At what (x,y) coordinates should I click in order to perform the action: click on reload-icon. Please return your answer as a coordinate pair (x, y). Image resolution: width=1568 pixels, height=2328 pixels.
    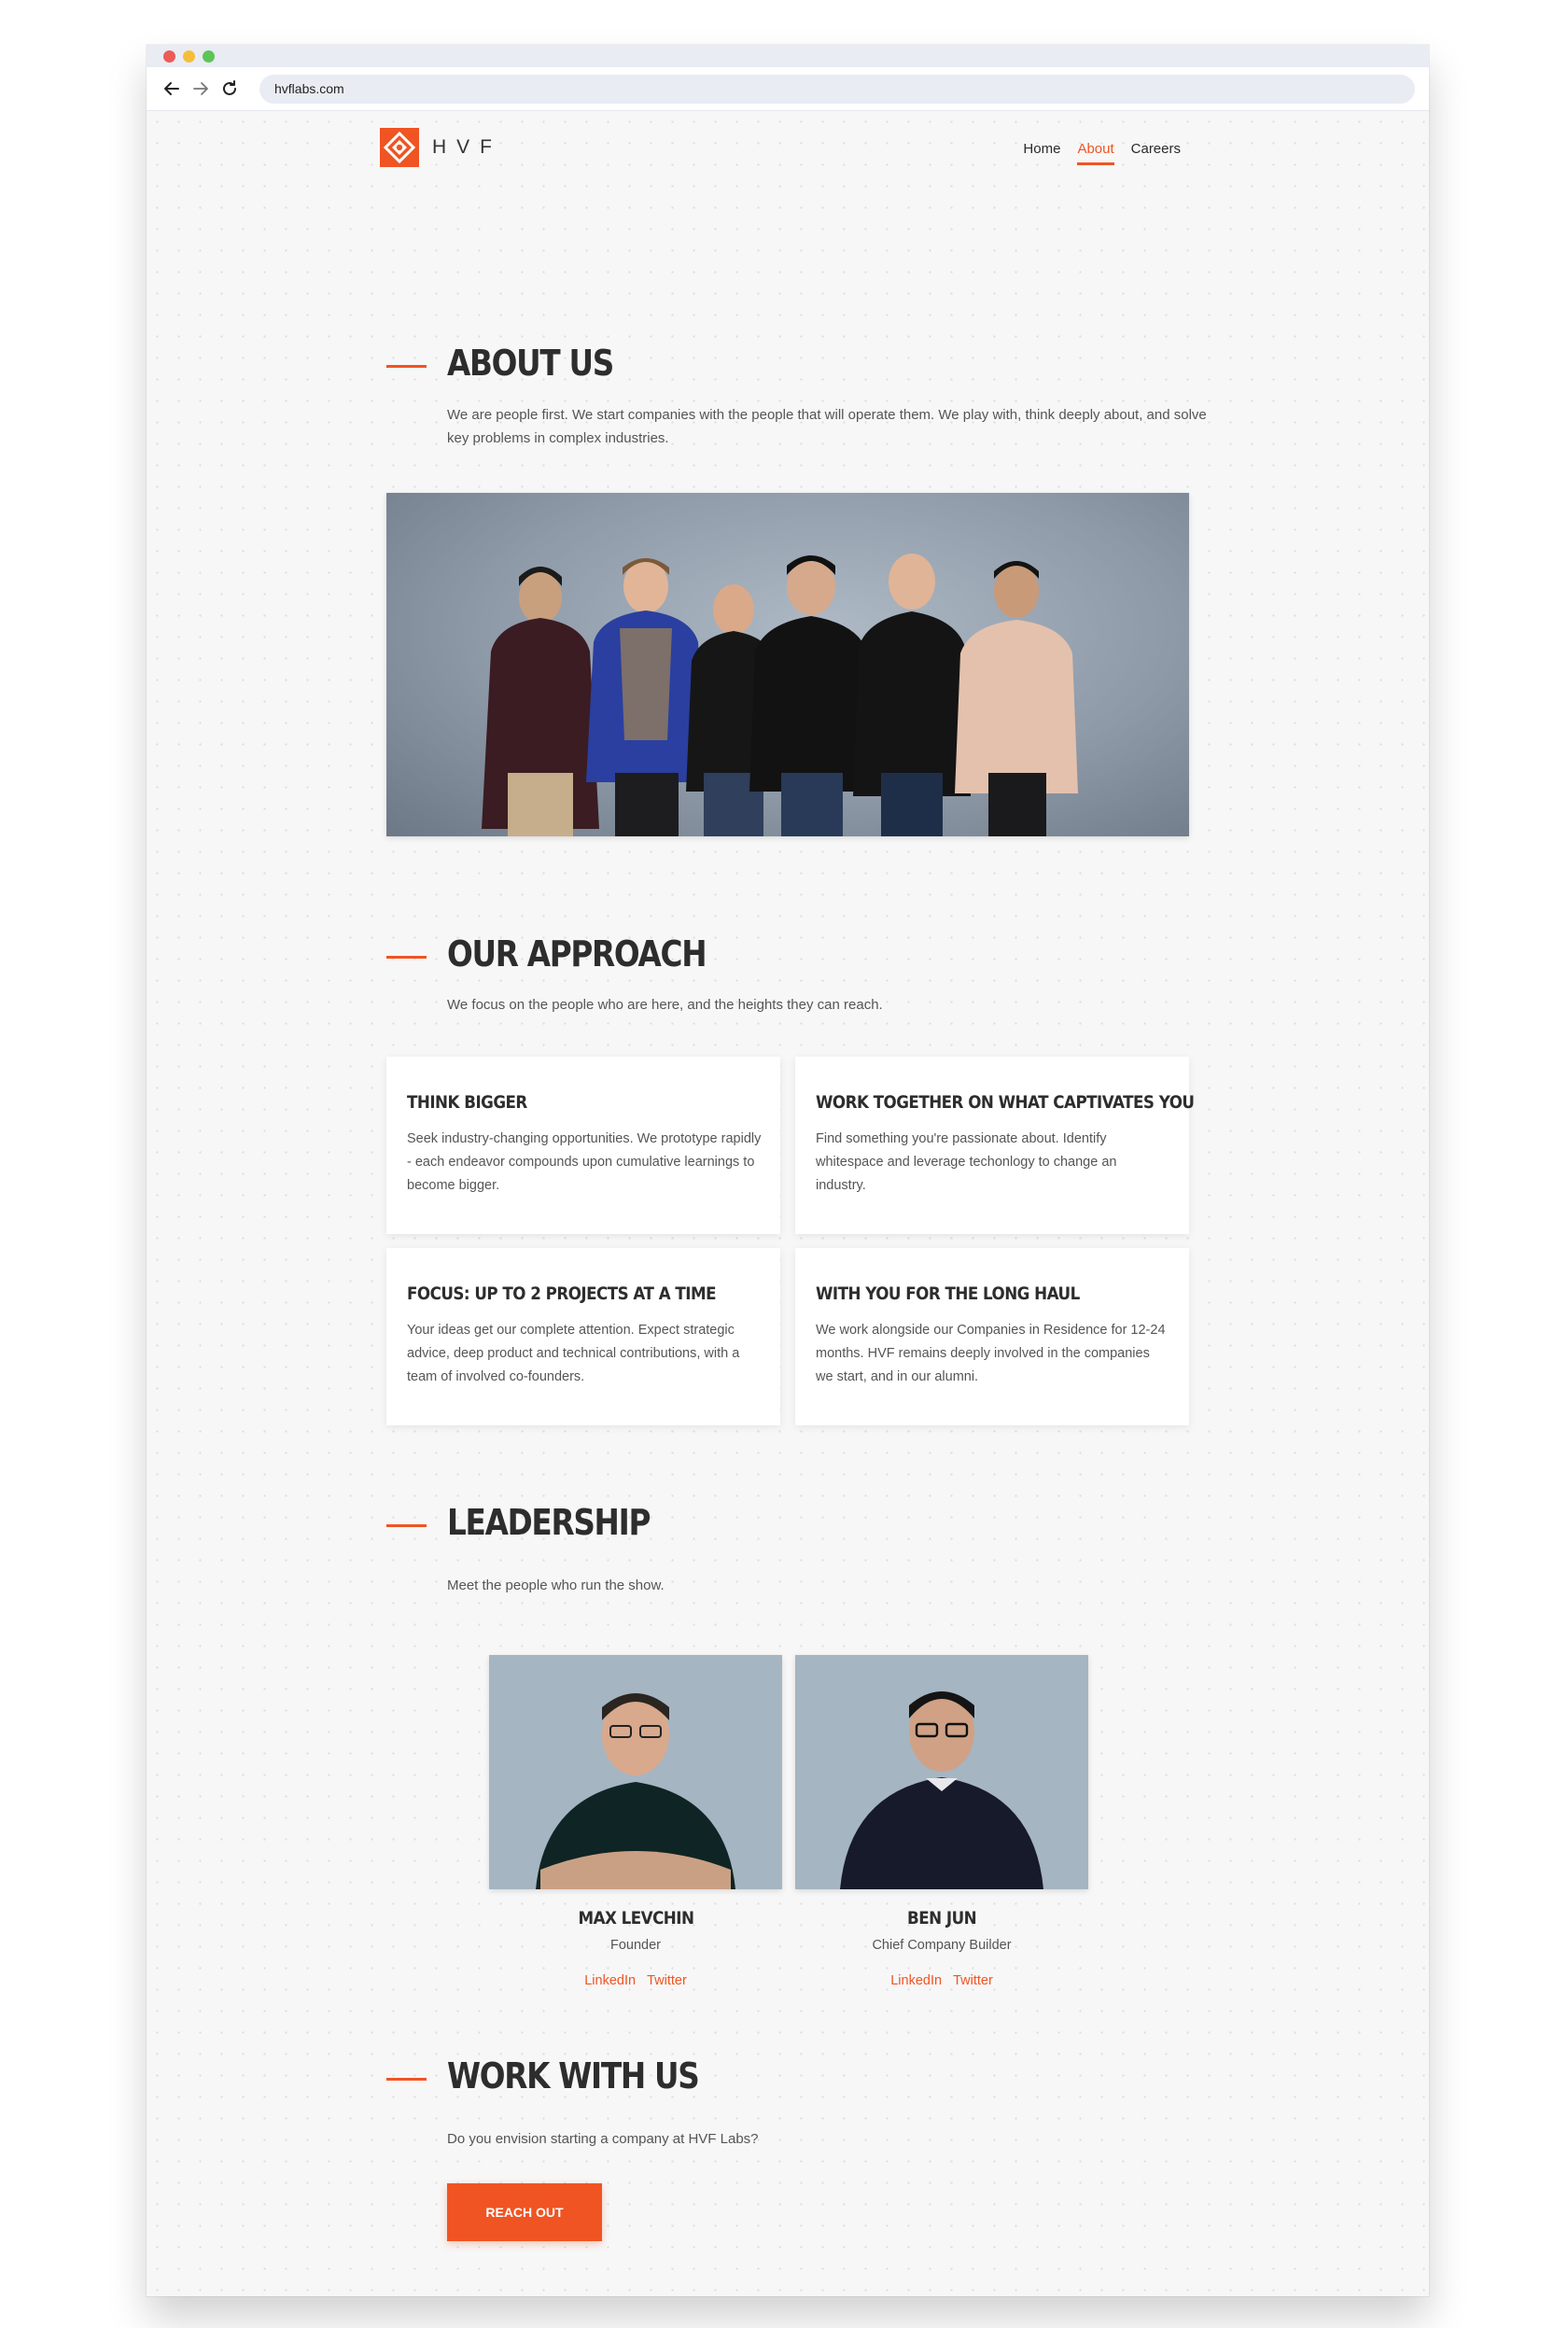
    Looking at the image, I should click on (229, 89).